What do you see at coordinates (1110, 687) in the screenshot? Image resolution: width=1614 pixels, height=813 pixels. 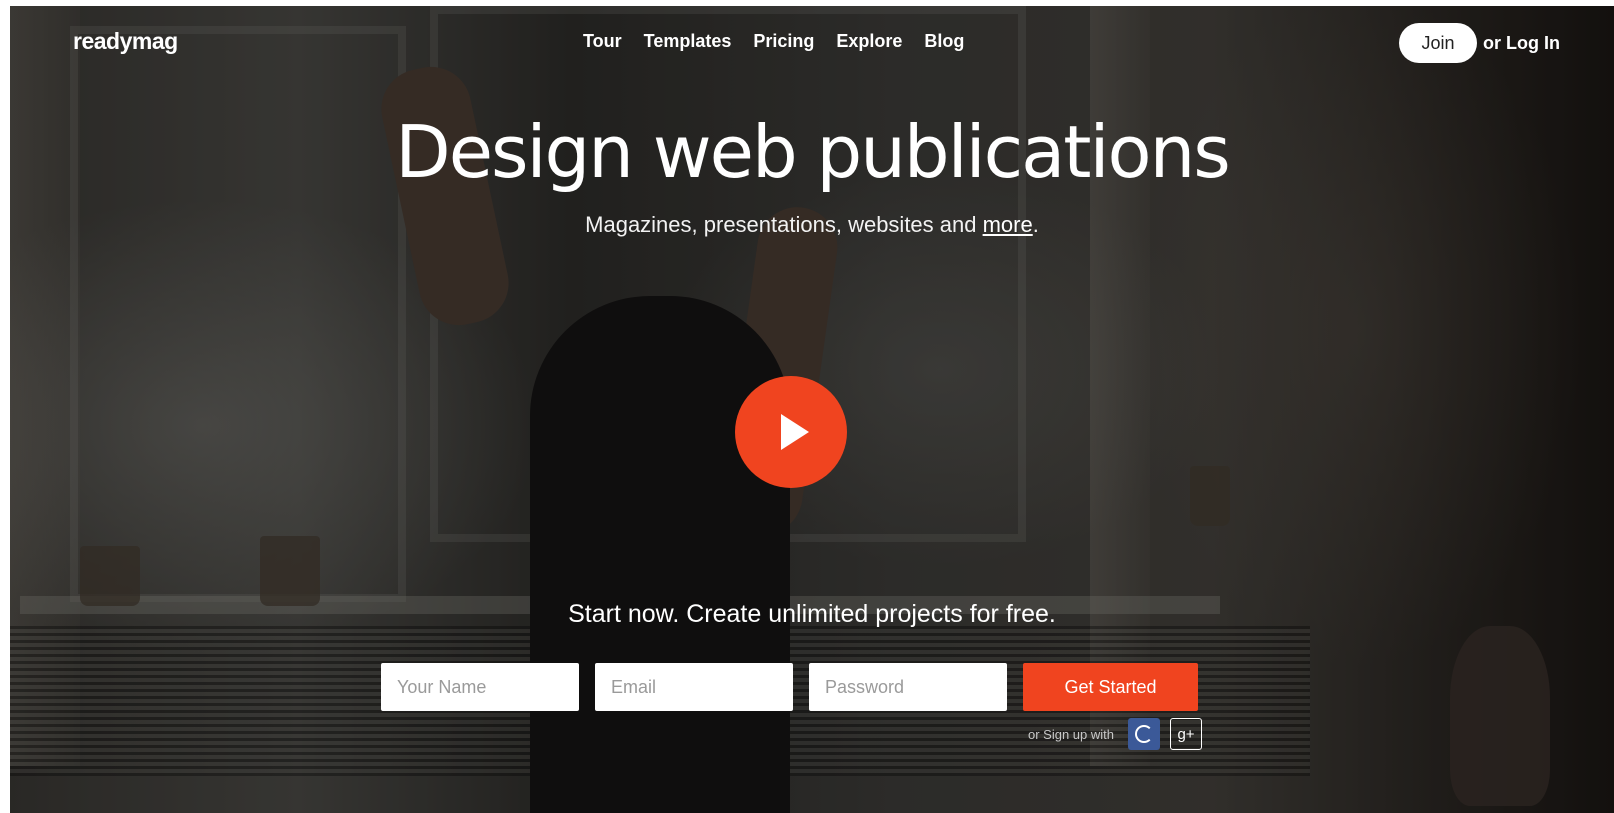 I see `get-started-button: Get Started` at bounding box center [1110, 687].